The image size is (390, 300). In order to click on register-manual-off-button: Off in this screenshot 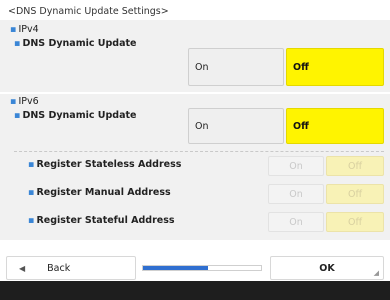, I will do `click(355, 194)`.